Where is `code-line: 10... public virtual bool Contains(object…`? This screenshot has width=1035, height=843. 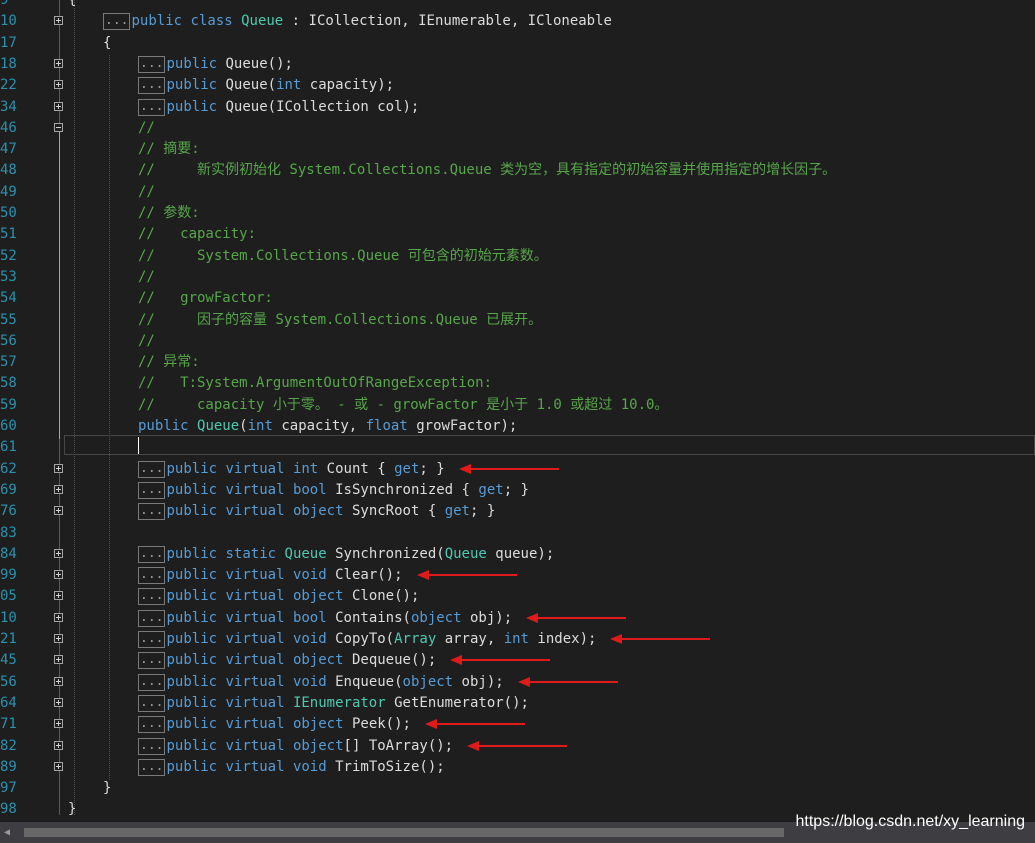 code-line: 10... public virtual bool Contains(object… is located at coordinates (517, 618).